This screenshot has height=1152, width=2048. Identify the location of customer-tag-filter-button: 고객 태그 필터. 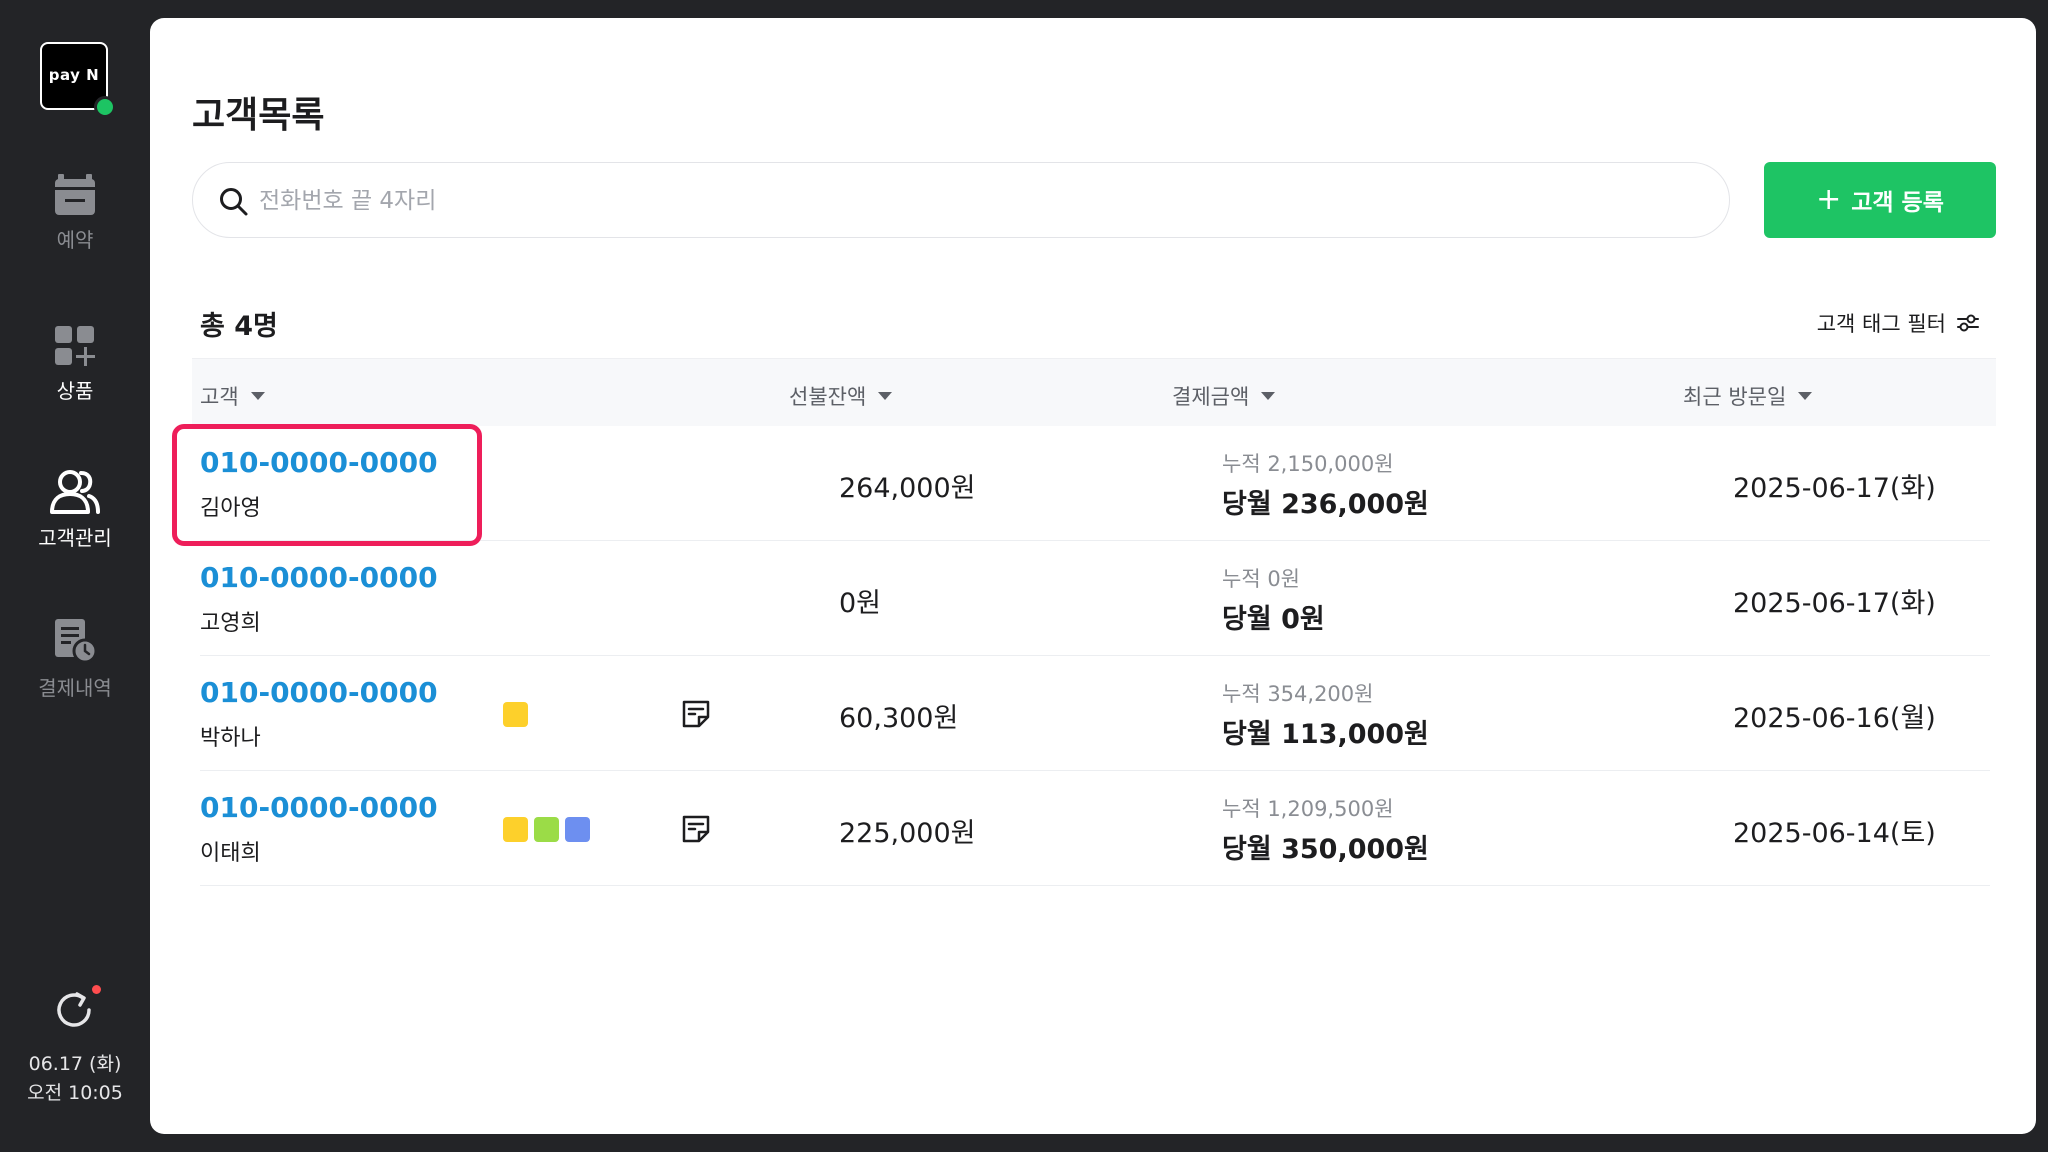
(1898, 323).